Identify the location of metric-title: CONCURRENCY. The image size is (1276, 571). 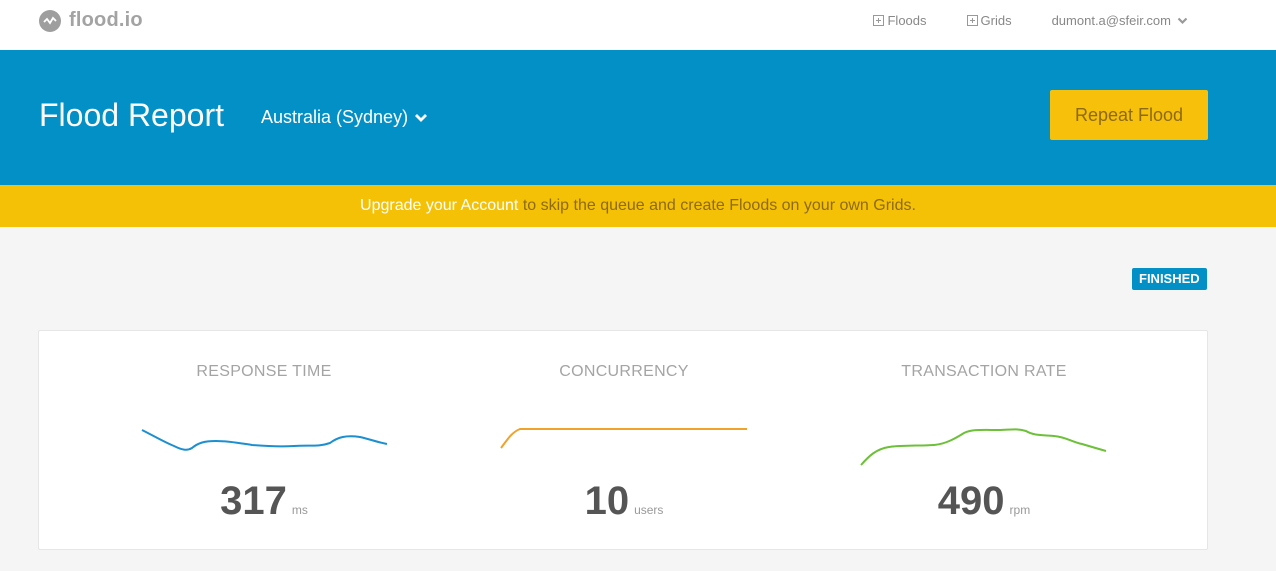
(624, 371).